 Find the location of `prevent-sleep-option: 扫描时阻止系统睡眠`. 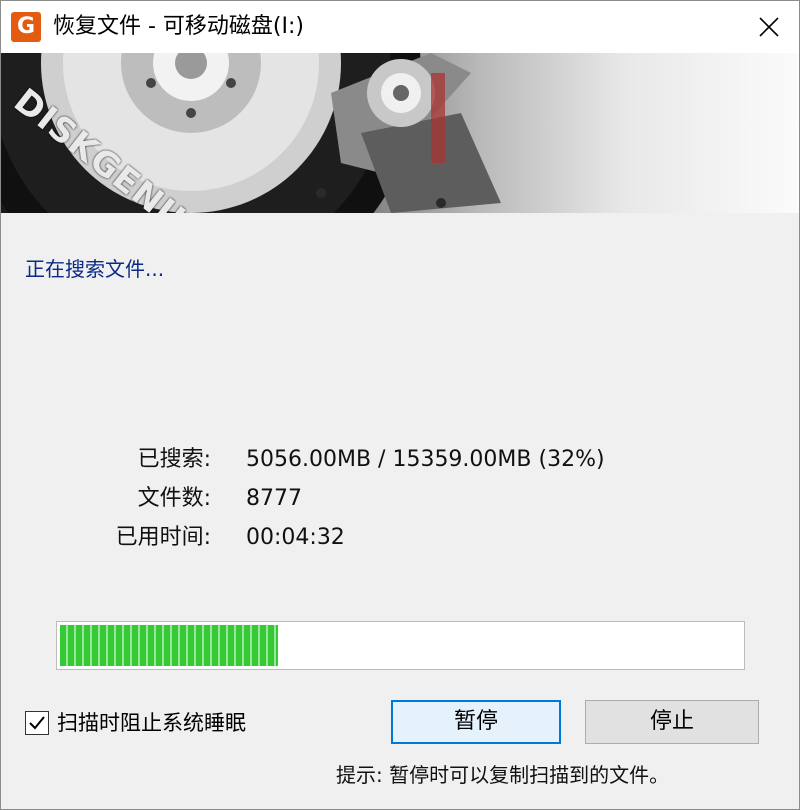

prevent-sleep-option: 扫描时阻止系统睡眠 is located at coordinates (135, 723).